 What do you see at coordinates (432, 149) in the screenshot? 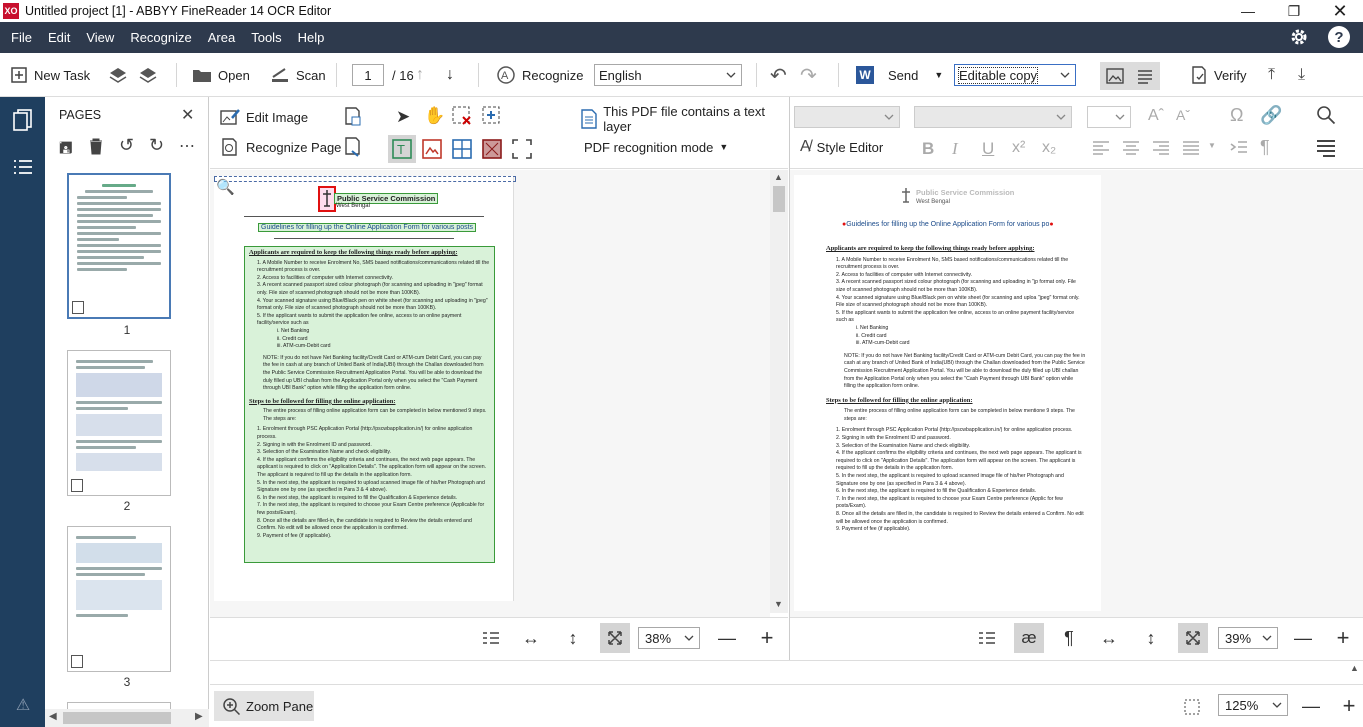
I see `picture-area-tool` at bounding box center [432, 149].